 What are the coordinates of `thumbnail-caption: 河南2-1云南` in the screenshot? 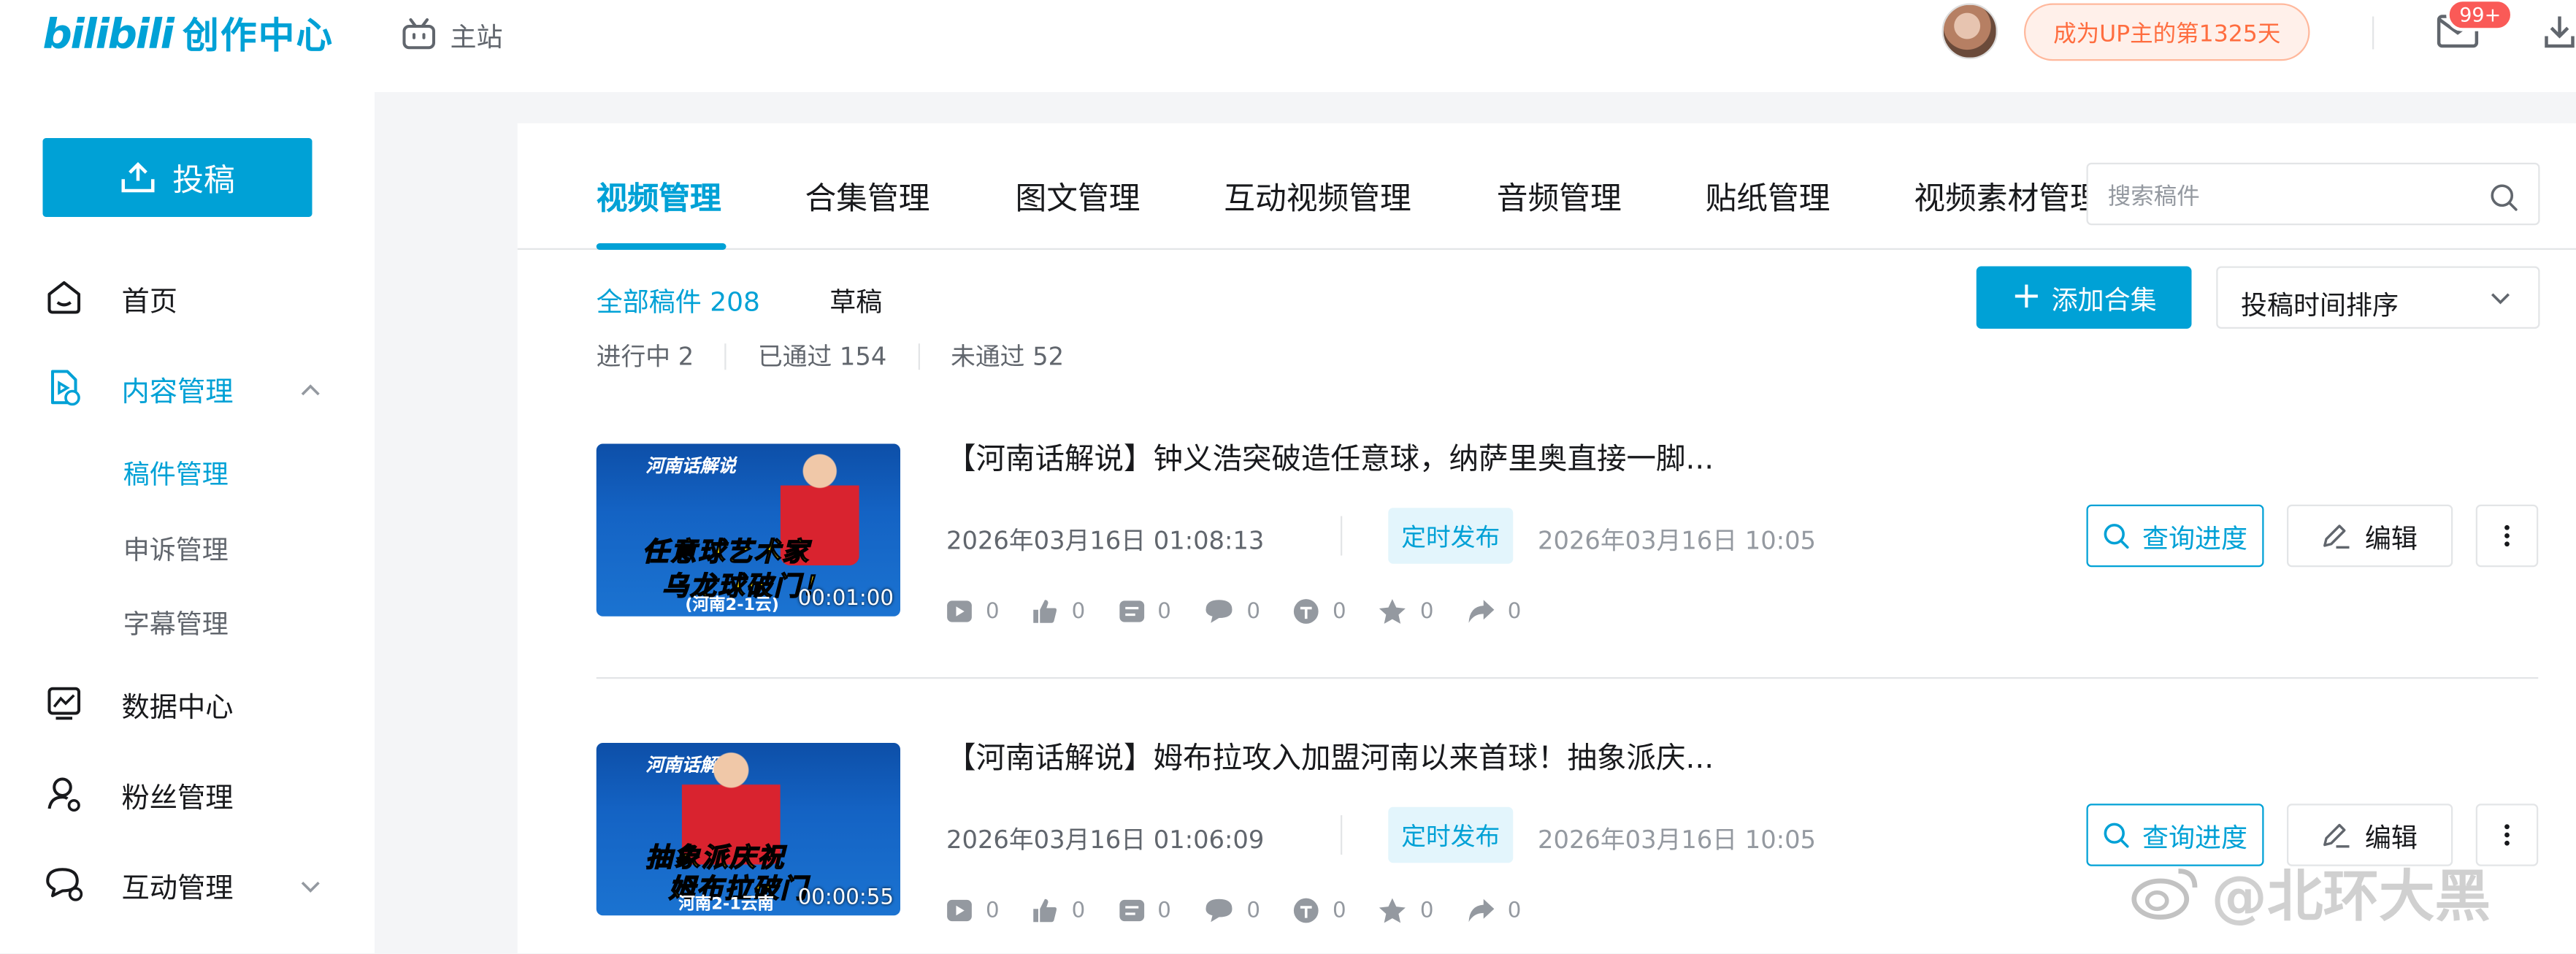 It's located at (726, 905).